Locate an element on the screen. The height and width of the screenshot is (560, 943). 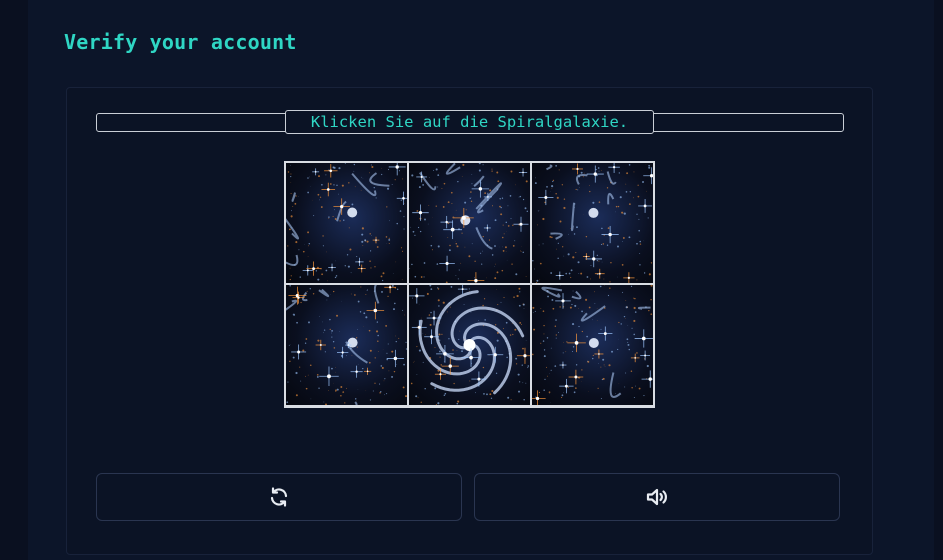
refresh-button is located at coordinates (279, 497).